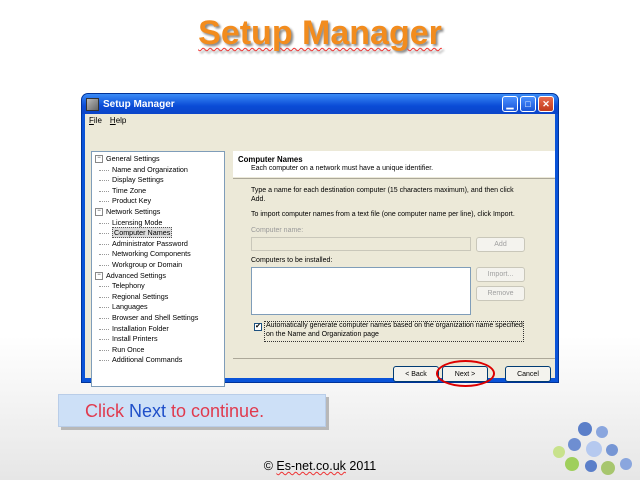 This screenshot has width=640, height=480. What do you see at coordinates (148, 411) in the screenshot?
I see `caption-next: Next` at bounding box center [148, 411].